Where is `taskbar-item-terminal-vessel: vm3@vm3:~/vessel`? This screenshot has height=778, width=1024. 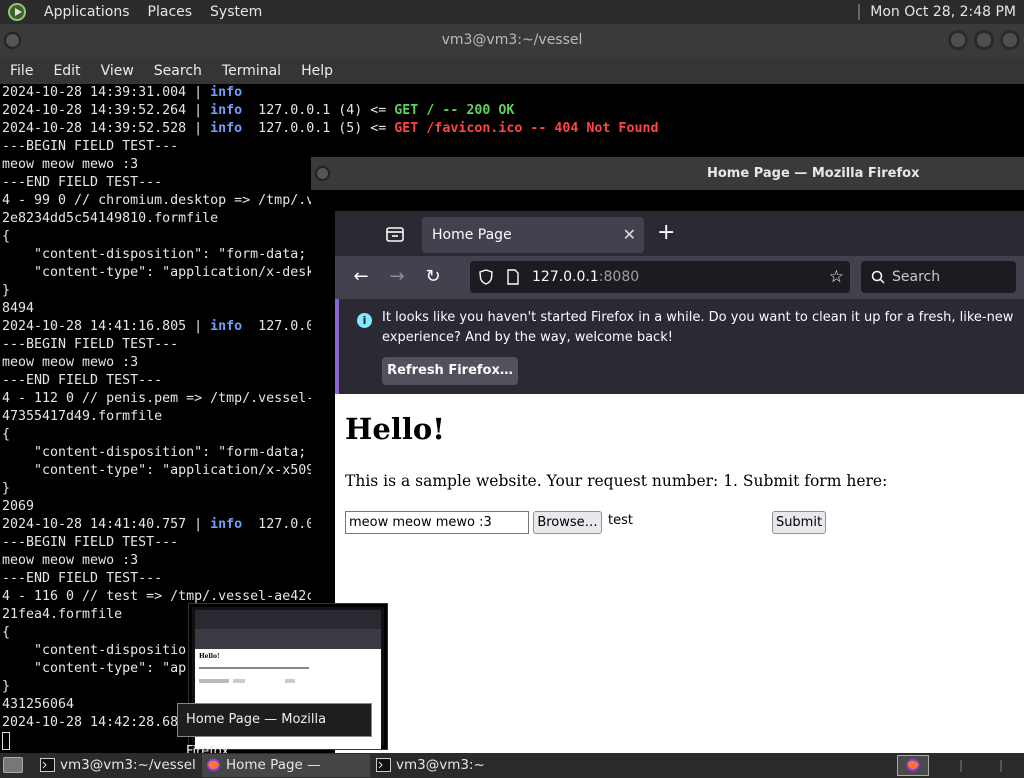
taskbar-item-terminal-vessel: vm3@vm3:~/vessel is located at coordinates (116, 765).